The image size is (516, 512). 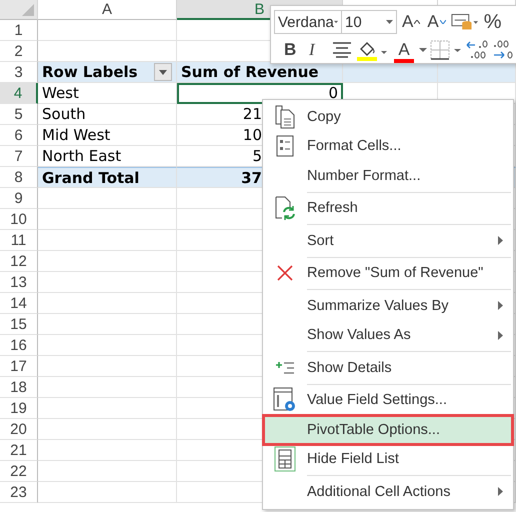 I want to click on close-icon, so click(x=285, y=273).